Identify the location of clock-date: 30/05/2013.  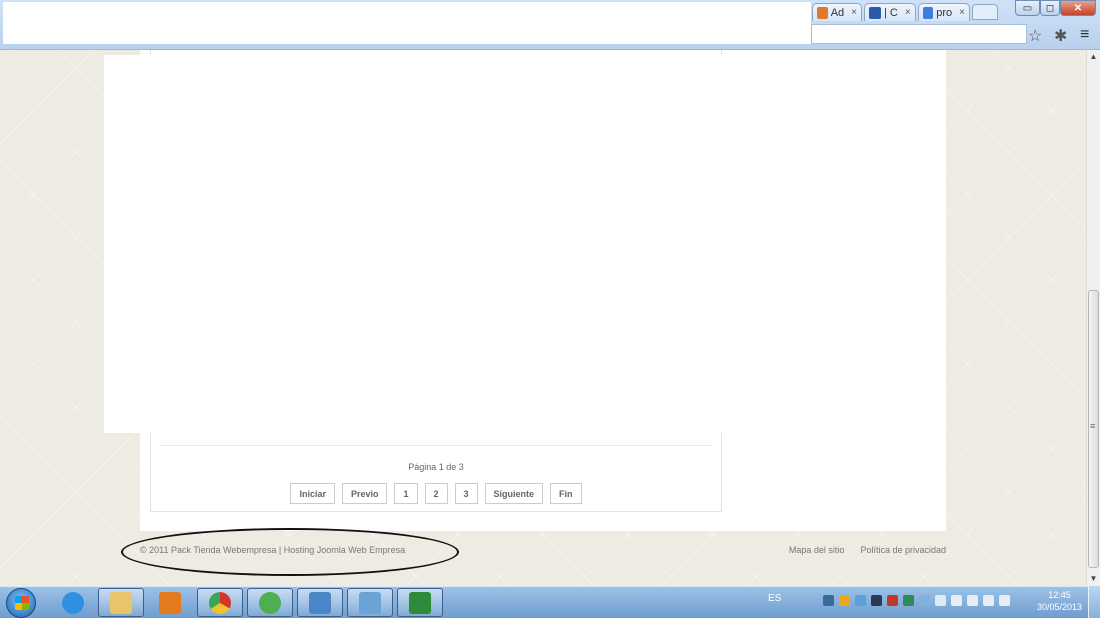
(1059, 607).